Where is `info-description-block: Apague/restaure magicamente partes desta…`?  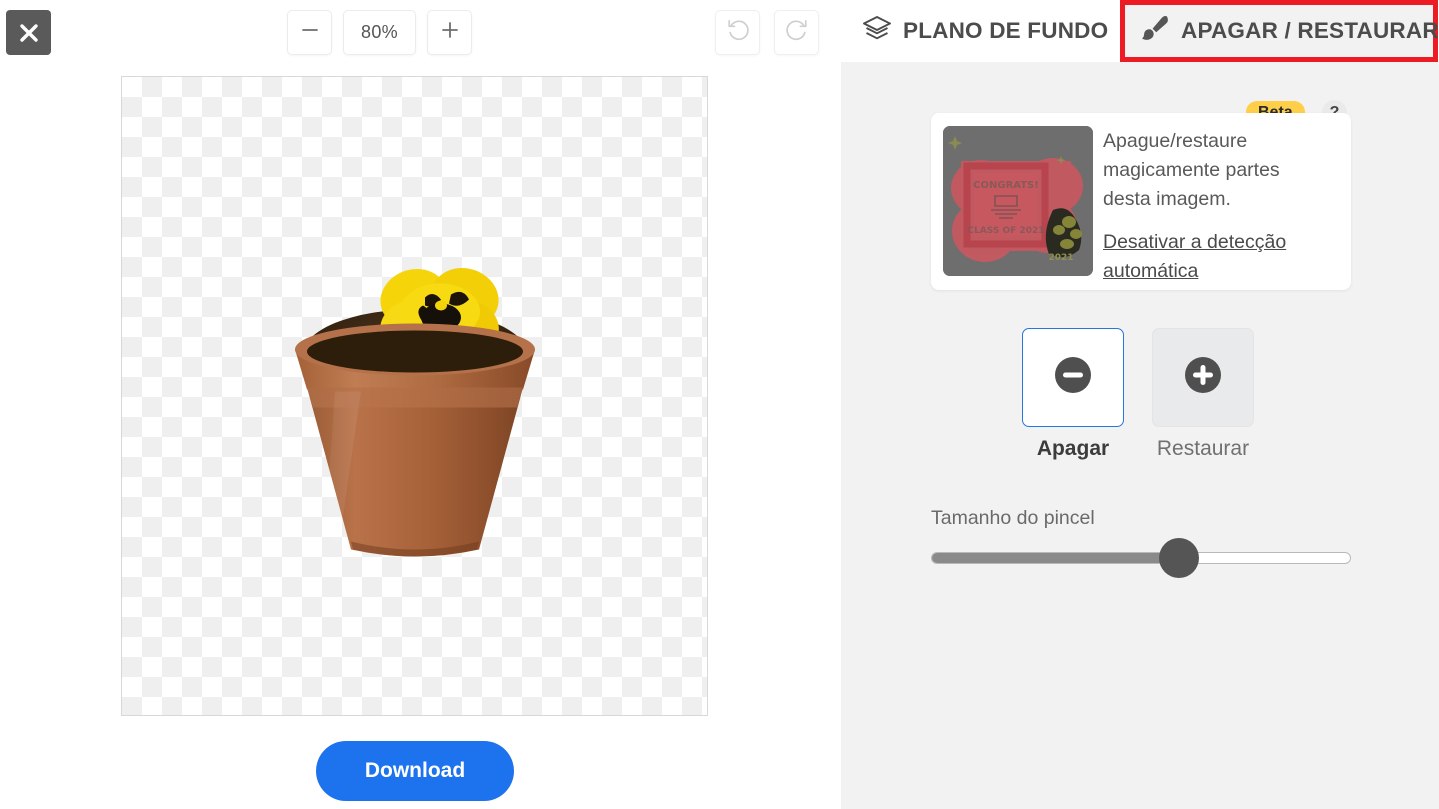
info-description-block: Apague/restaure magicamente partes desta… is located at coordinates (1210, 206).